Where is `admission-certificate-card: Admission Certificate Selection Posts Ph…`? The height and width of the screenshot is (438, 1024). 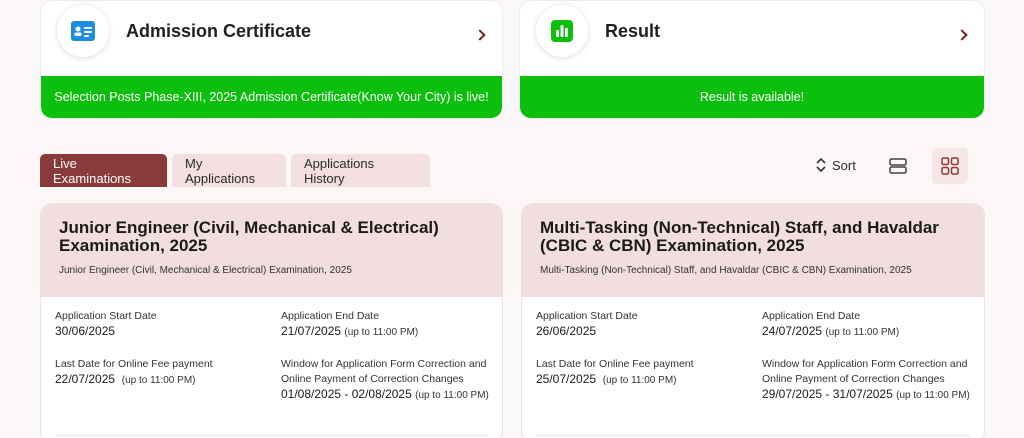
admission-certificate-card: Admission Certificate Selection Posts Ph… is located at coordinates (271, 59).